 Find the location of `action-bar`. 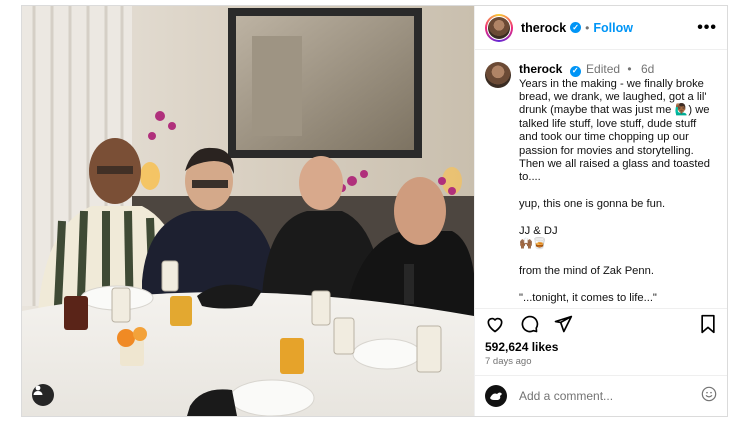

action-bar is located at coordinates (601, 323).